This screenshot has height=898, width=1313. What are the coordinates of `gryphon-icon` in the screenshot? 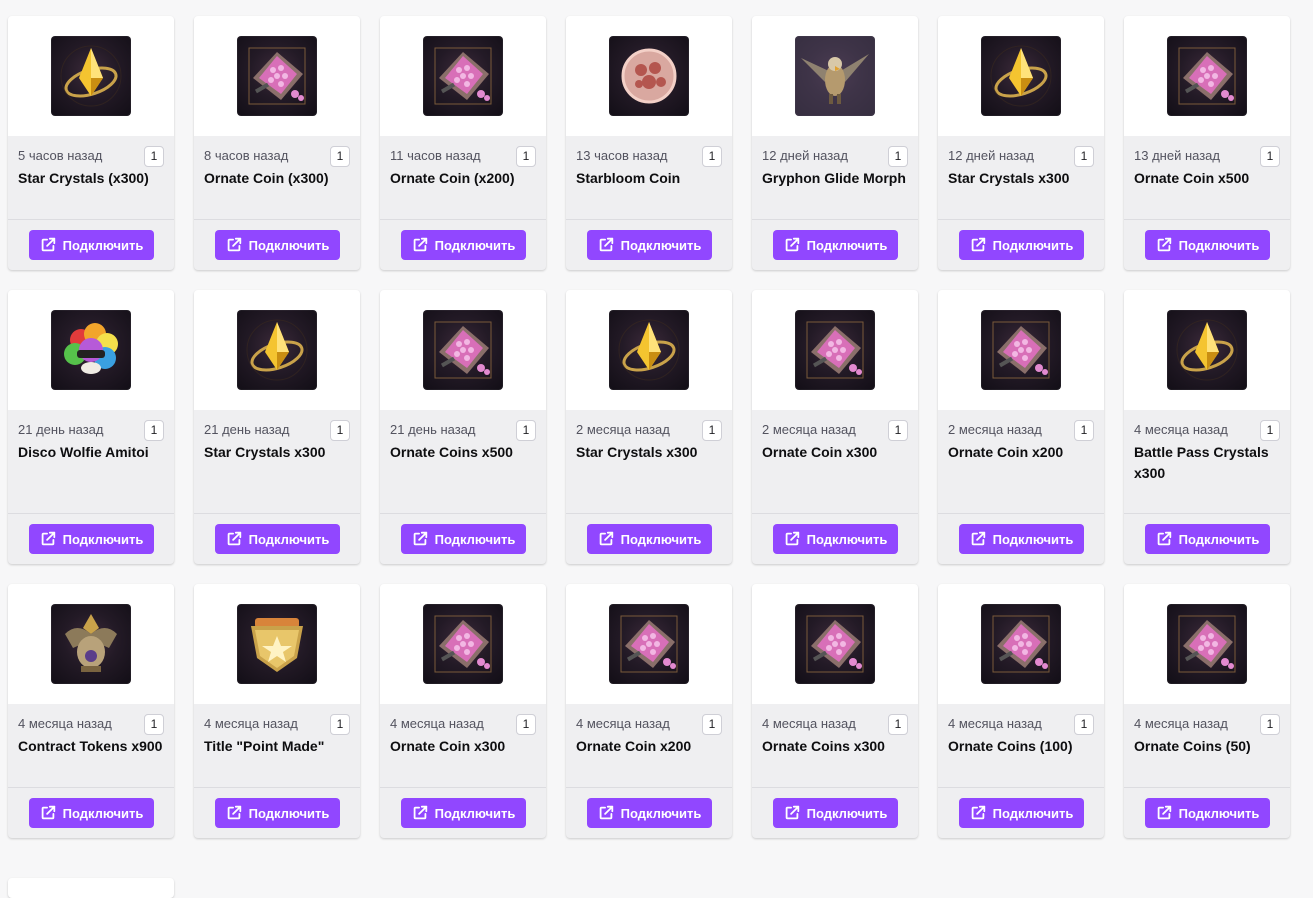 It's located at (835, 76).